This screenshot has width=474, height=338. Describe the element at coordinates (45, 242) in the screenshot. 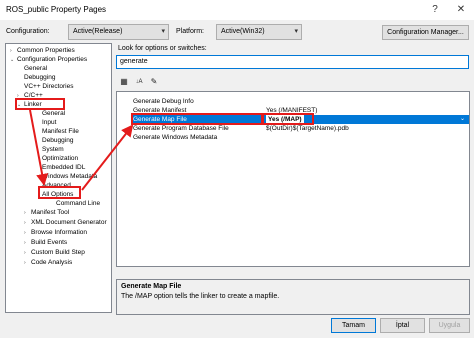

I see `tree-item-build-events: › Build Events` at that location.